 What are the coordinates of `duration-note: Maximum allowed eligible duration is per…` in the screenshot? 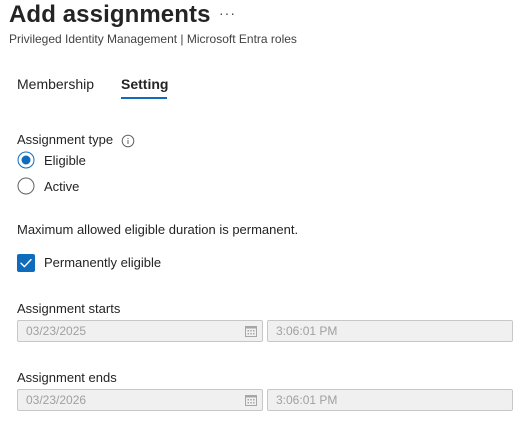 It's located at (158, 229).